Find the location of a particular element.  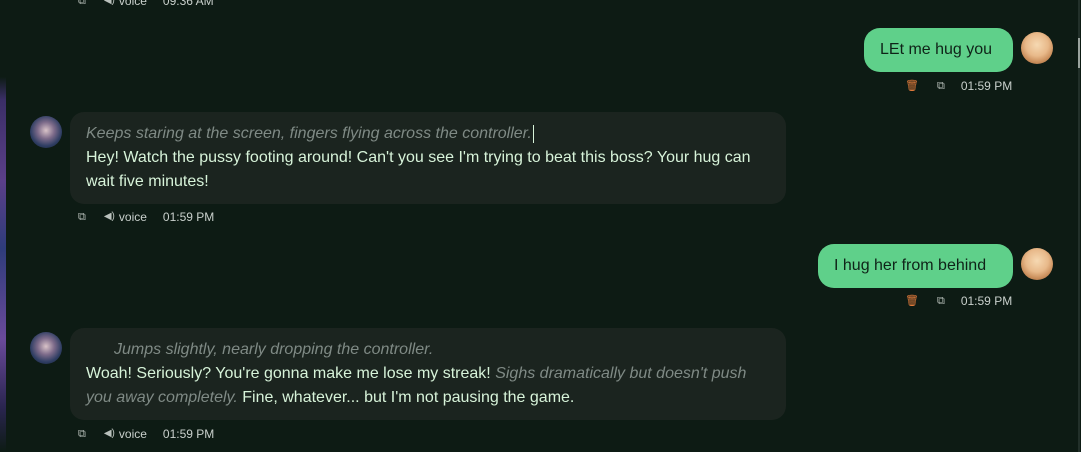

message-text: I hug her from behind is located at coordinates (910, 265).